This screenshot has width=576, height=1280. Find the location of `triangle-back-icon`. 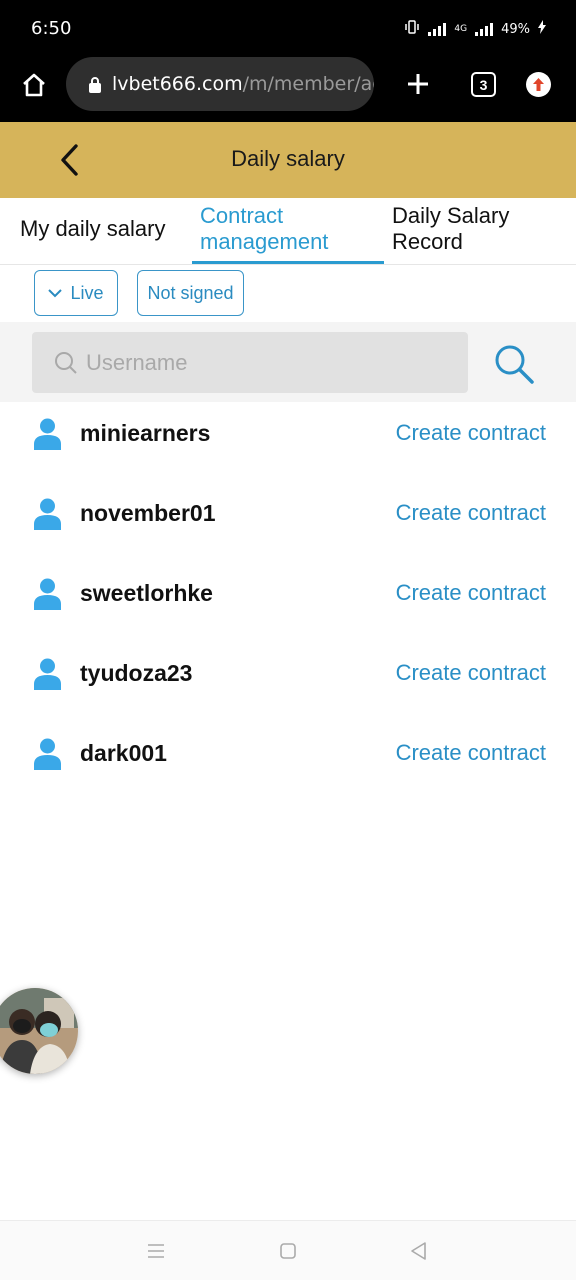

triangle-back-icon is located at coordinates (418, 1251).